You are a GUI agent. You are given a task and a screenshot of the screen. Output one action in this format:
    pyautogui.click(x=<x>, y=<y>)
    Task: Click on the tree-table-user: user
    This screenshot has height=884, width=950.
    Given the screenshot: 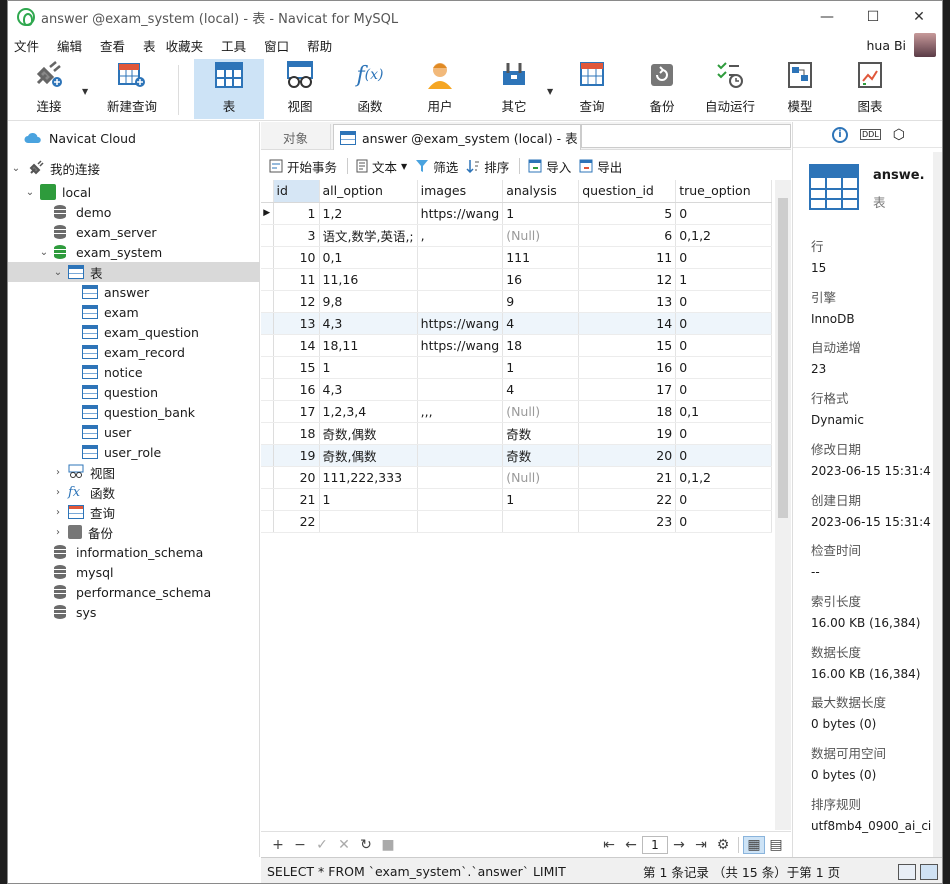 What is the action you would take?
    pyautogui.click(x=106, y=432)
    